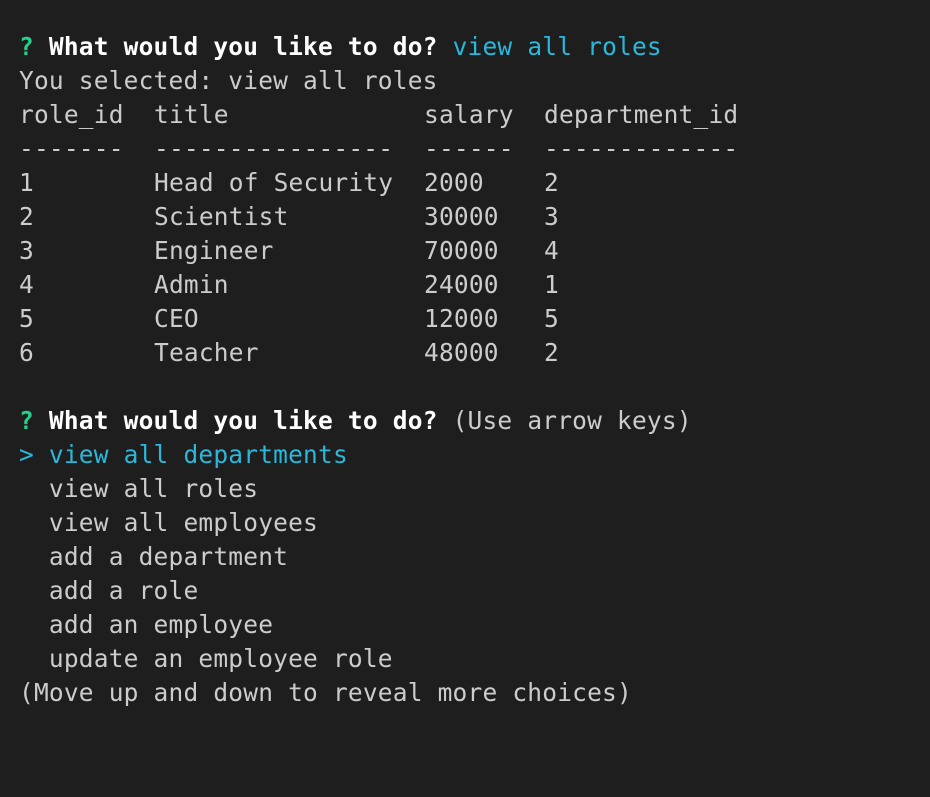 The width and height of the screenshot is (930, 797). What do you see at coordinates (168, 556) in the screenshot?
I see `menu-choice-label: add a department` at bounding box center [168, 556].